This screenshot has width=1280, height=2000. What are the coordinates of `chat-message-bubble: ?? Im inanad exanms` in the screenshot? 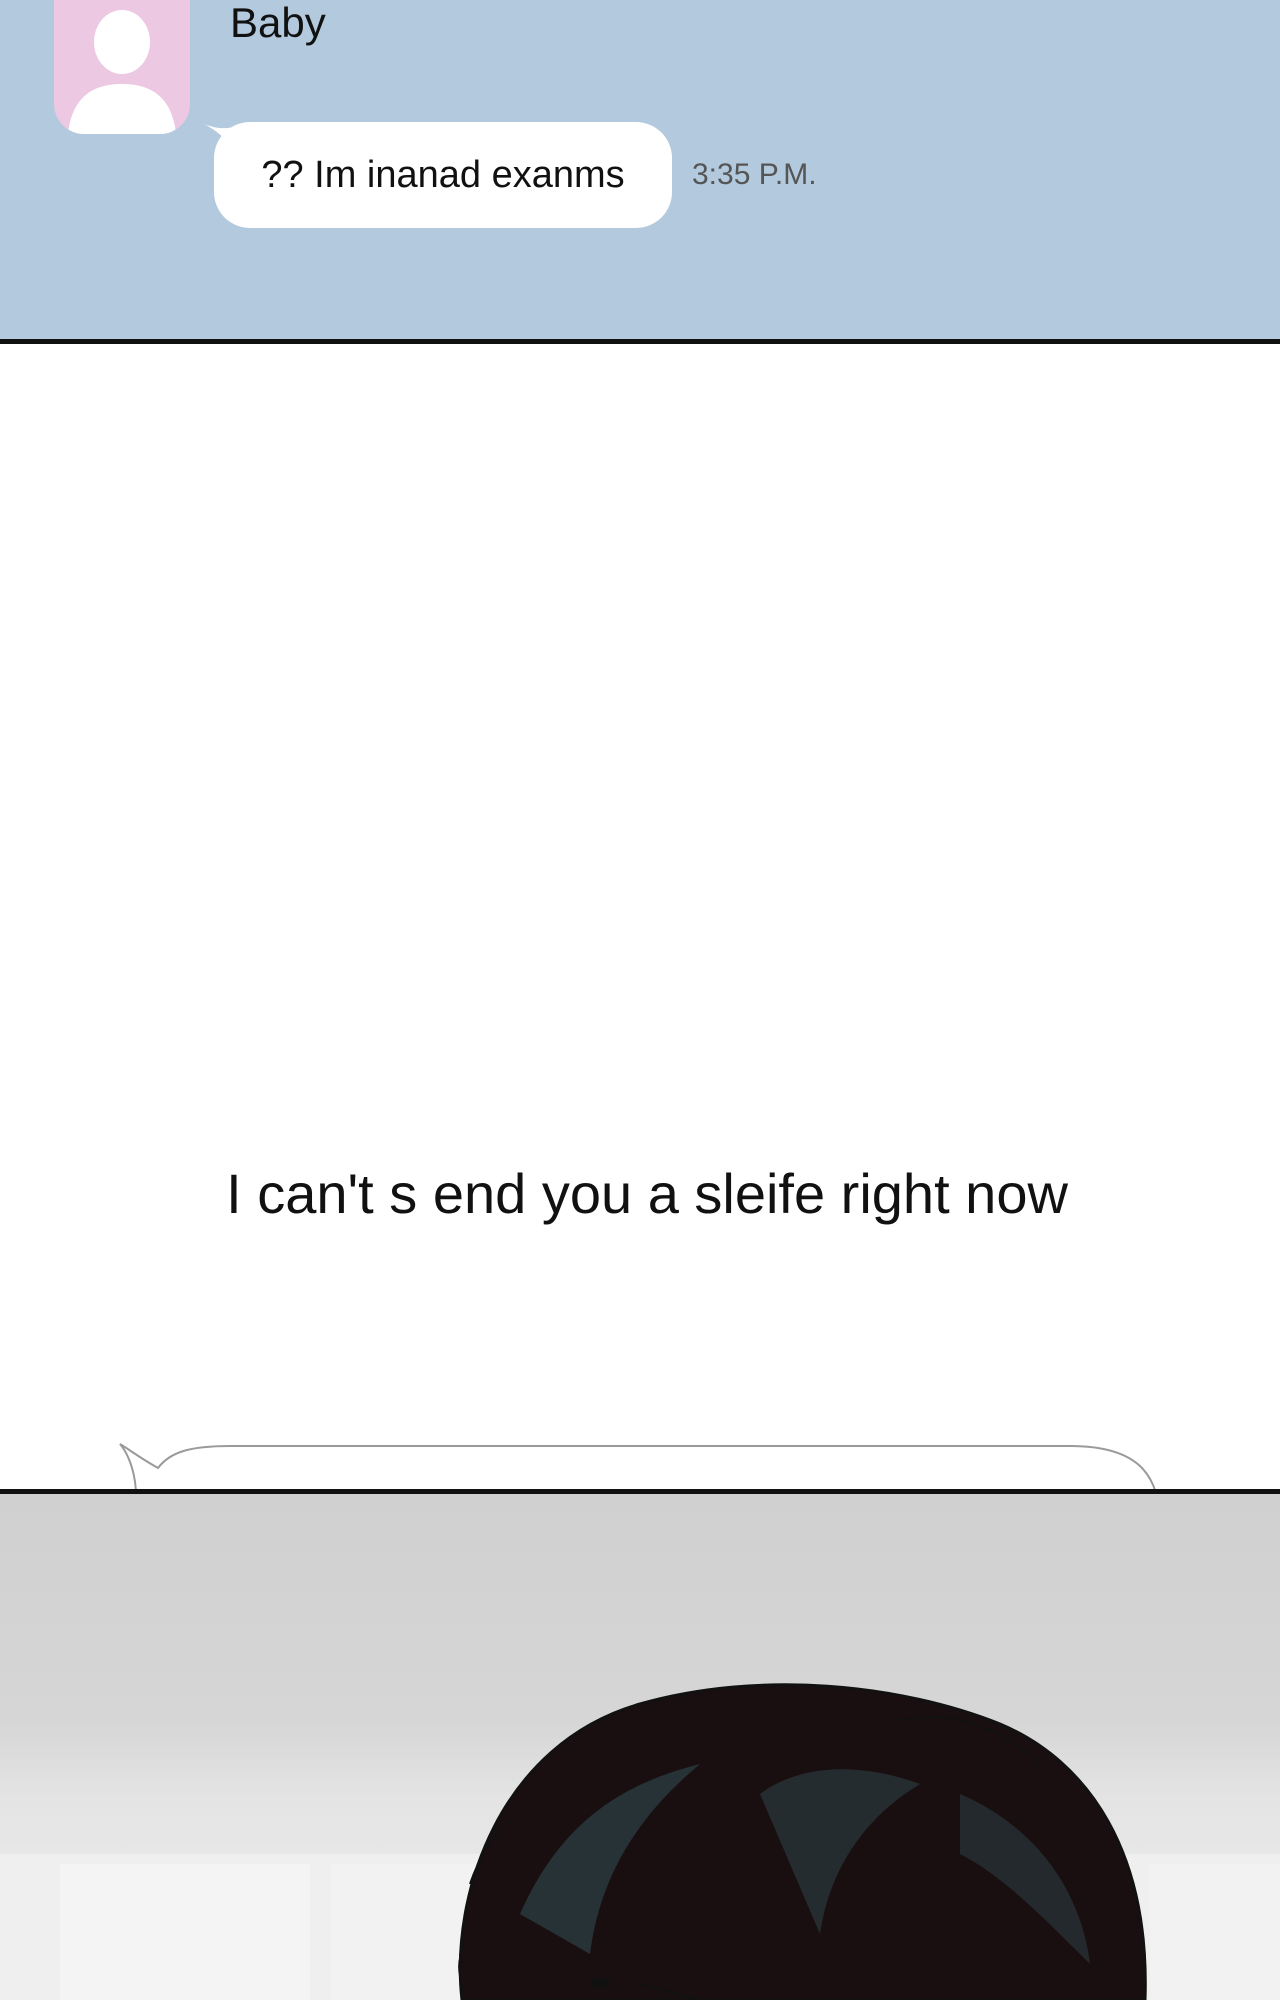 It's located at (443, 175).